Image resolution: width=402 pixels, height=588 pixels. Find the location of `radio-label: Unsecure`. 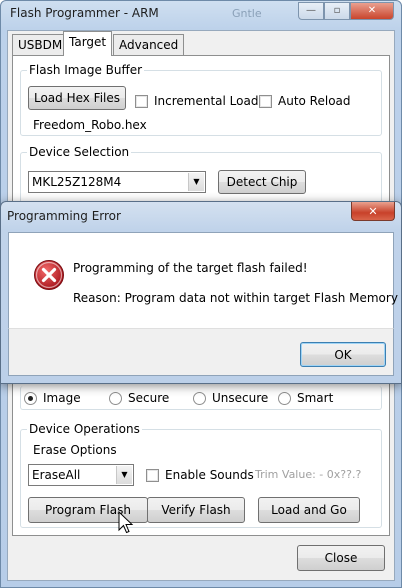

radio-label: Unsecure is located at coordinates (240, 398).